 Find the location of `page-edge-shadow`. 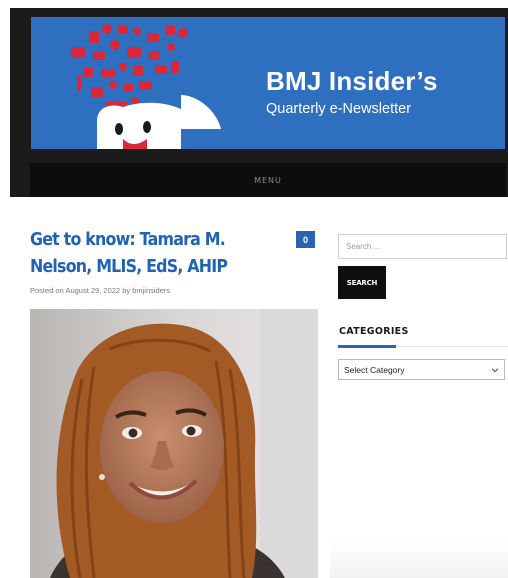

page-edge-shadow is located at coordinates (419, 559).